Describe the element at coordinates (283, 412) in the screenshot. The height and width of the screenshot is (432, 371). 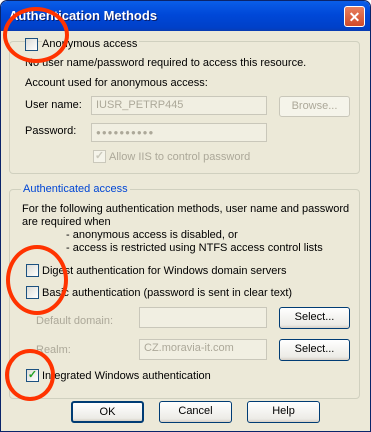
I see `help-button: Help` at that location.